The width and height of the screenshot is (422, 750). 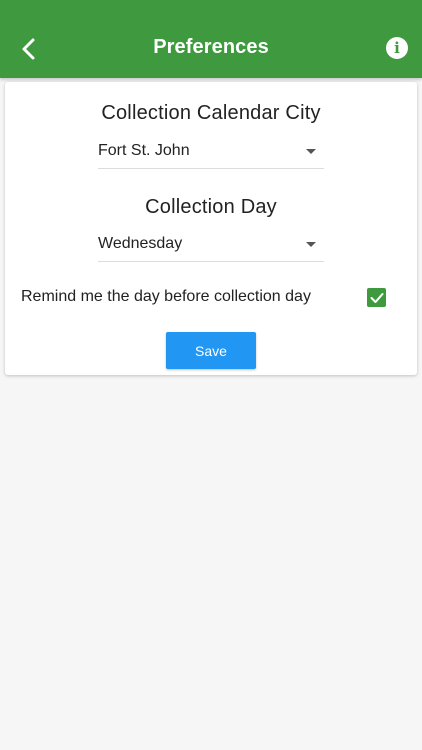 I want to click on remind-checkbox, so click(x=376, y=297).